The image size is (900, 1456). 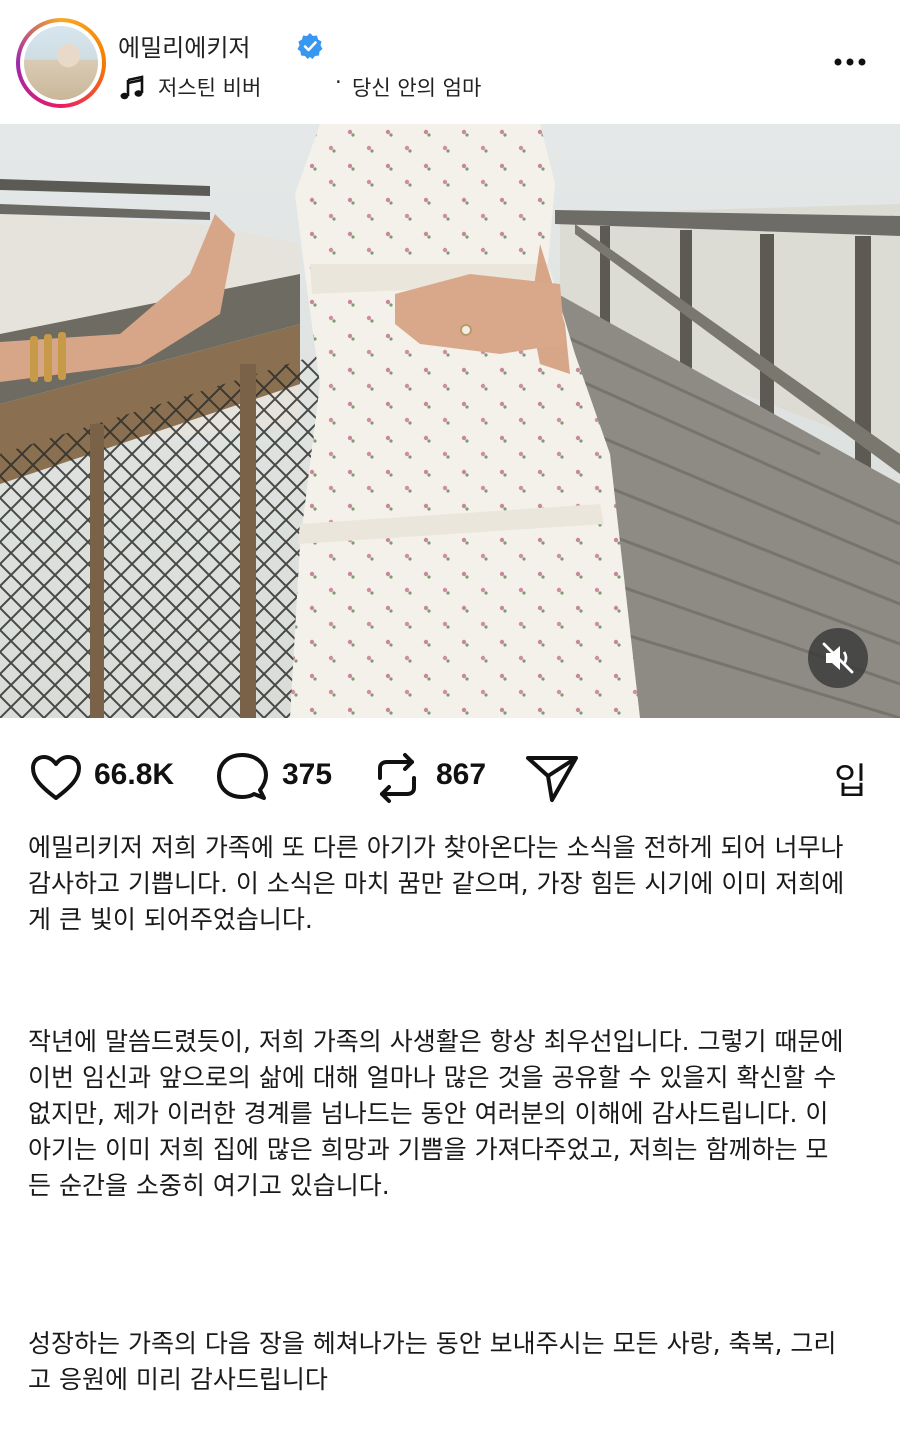 I want to click on repost-count: 867, so click(x=461, y=775).